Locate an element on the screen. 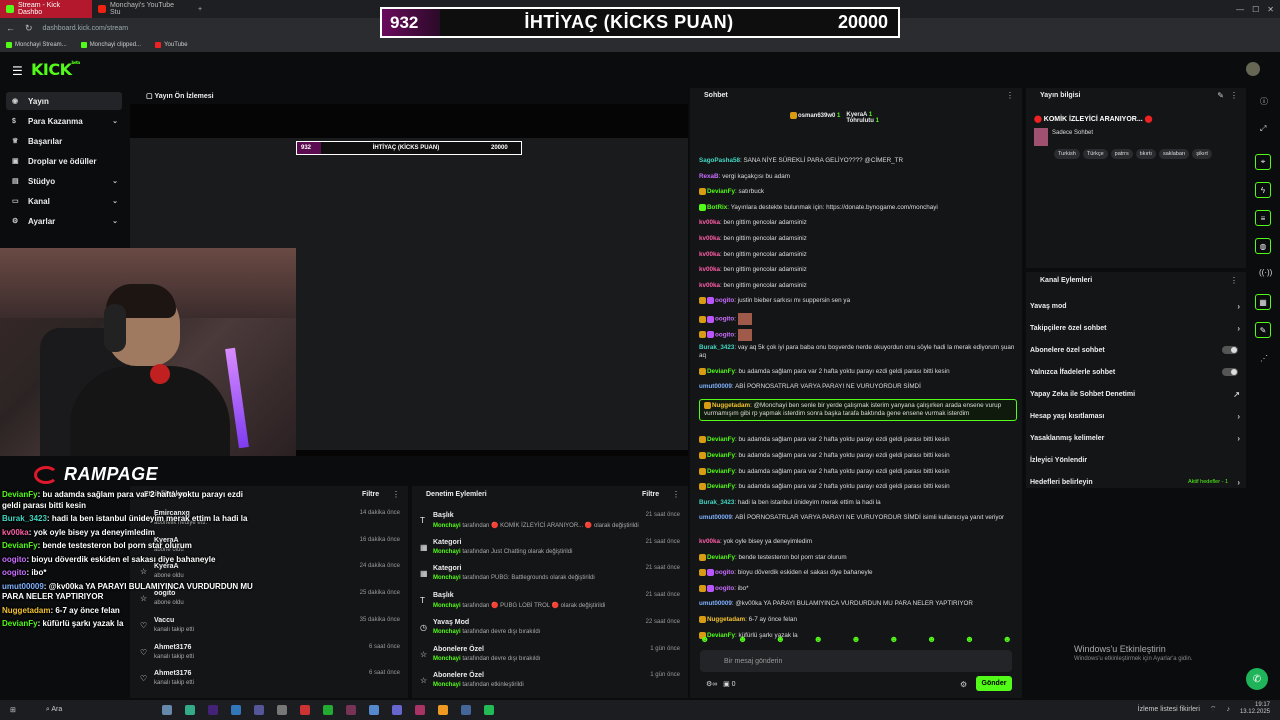 The height and width of the screenshot is (720, 1280). tag-chip: saklabarı is located at coordinates (1174, 154).